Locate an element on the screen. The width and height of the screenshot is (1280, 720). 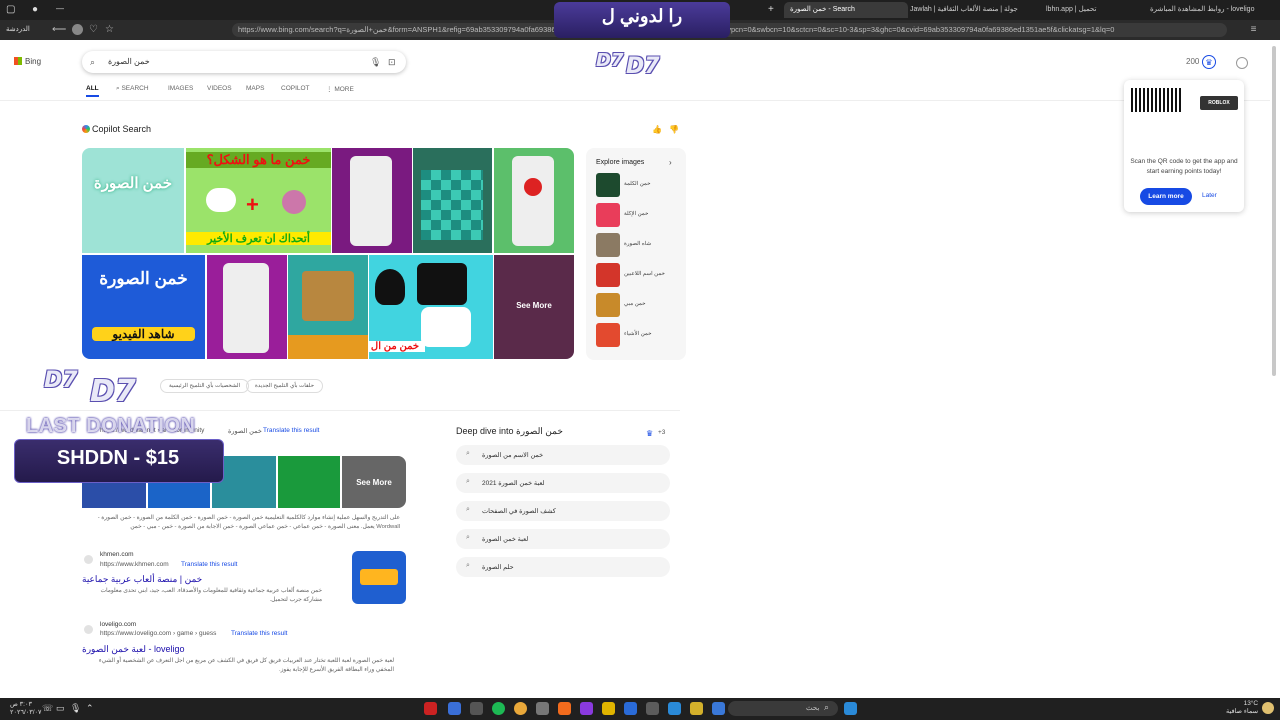
network-icon: ▭ is located at coordinates (60, 708).